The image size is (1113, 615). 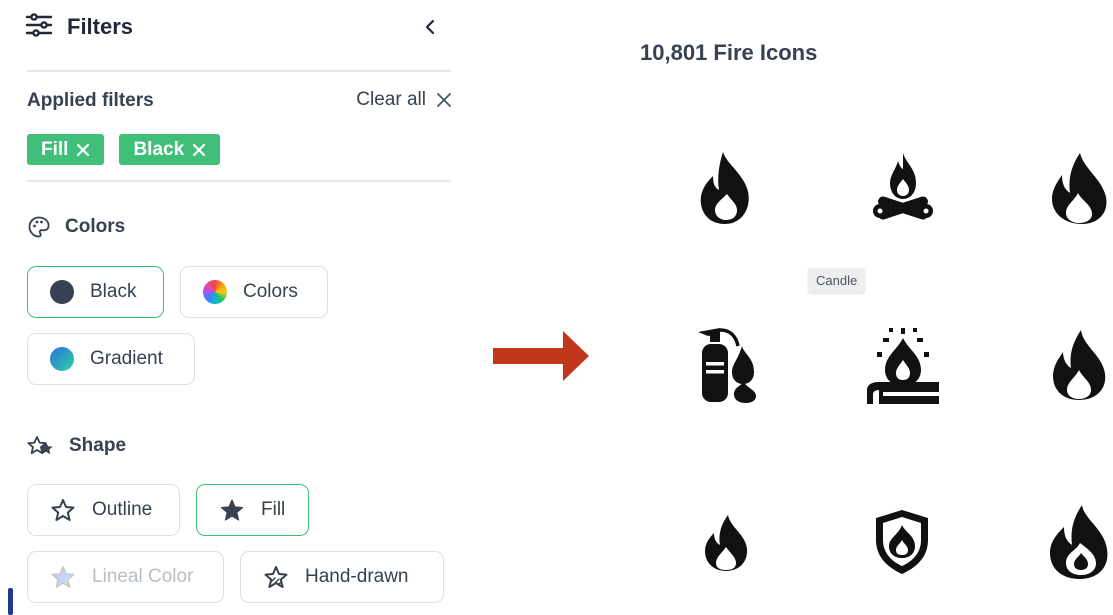 What do you see at coordinates (63, 510) in the screenshot?
I see `star-outline-icon` at bounding box center [63, 510].